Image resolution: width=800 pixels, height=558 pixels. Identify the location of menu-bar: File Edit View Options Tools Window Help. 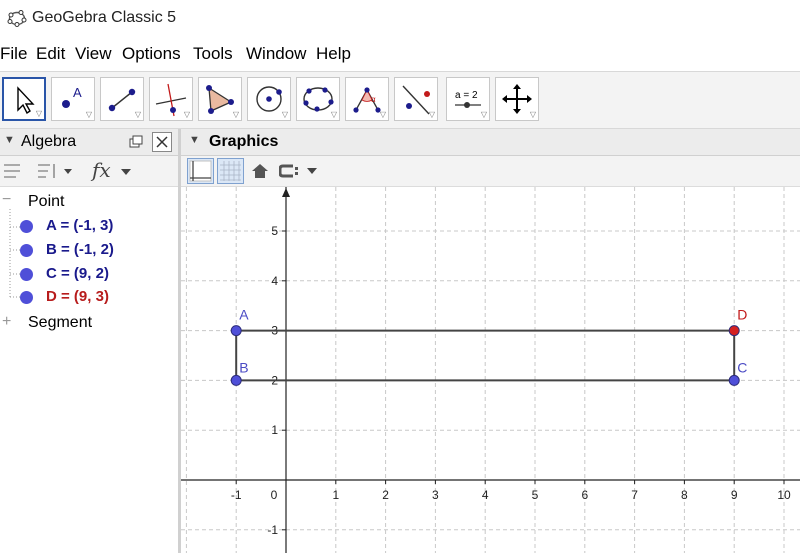
(400, 56).